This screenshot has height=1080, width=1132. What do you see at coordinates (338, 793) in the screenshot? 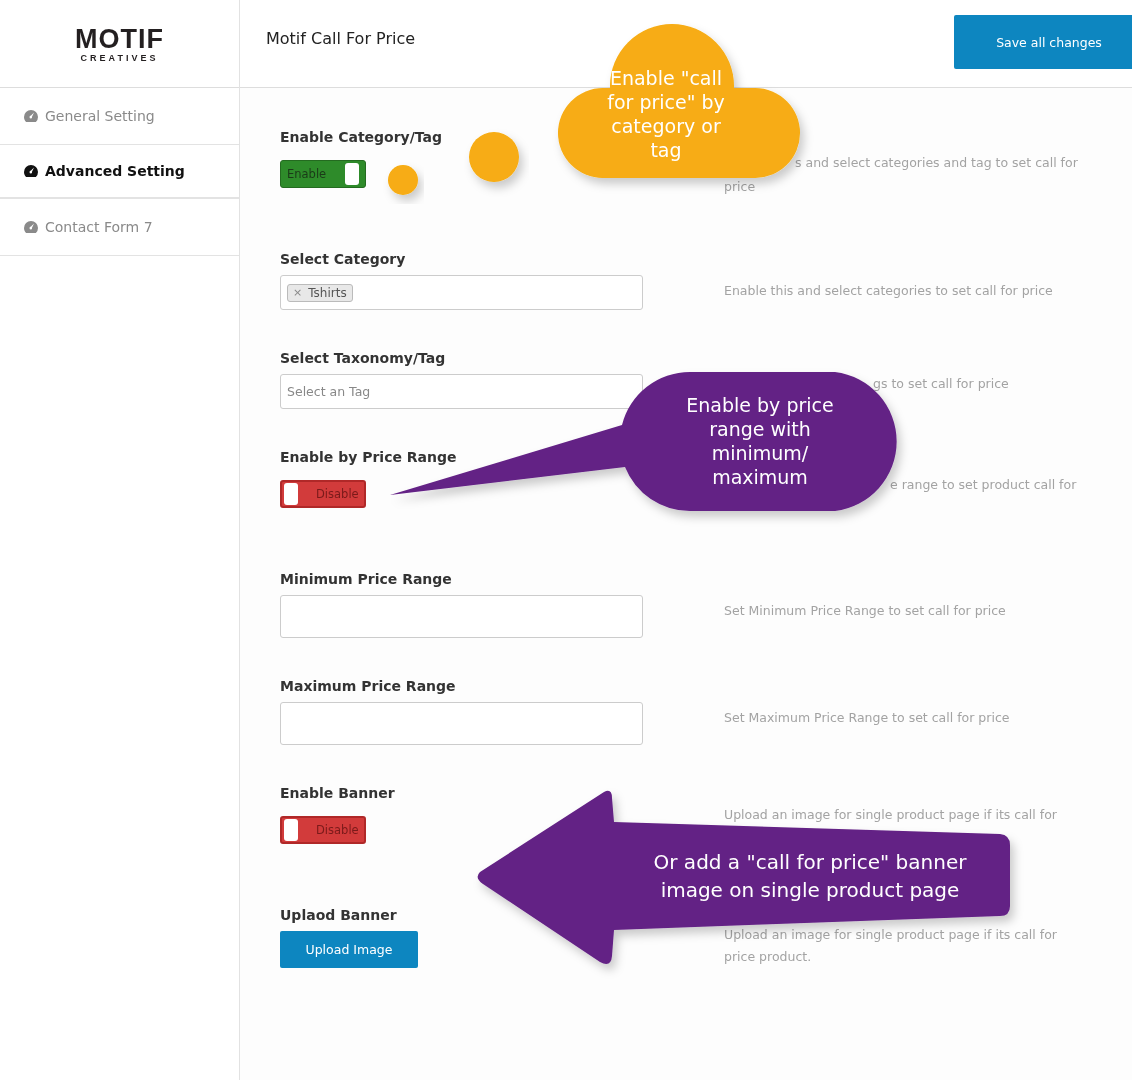
I see `field-label: Enable Banner` at bounding box center [338, 793].